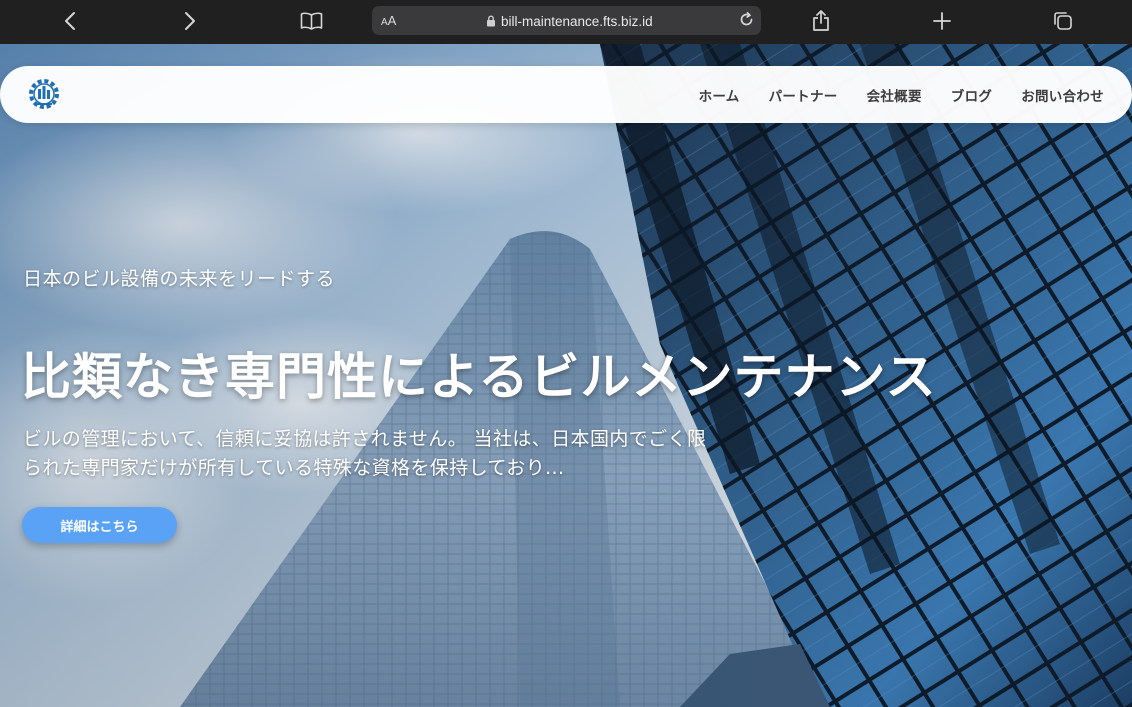 This screenshot has height=707, width=1132. I want to click on forward-icon, so click(190, 21).